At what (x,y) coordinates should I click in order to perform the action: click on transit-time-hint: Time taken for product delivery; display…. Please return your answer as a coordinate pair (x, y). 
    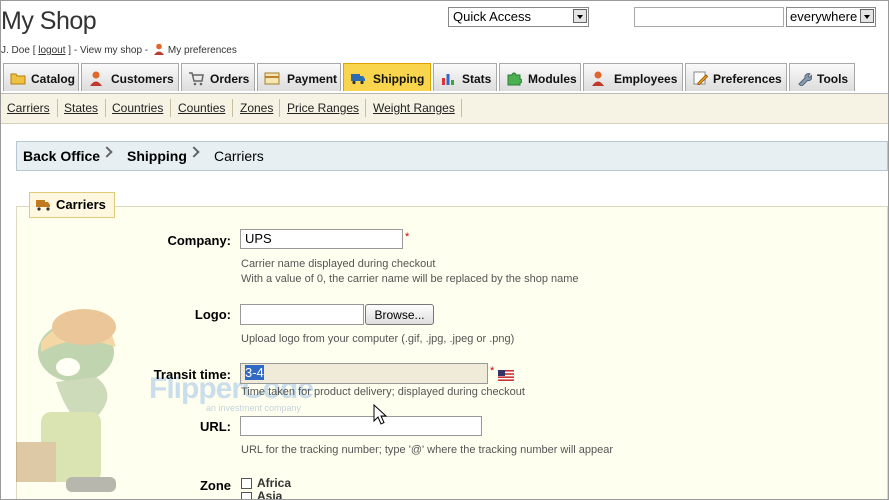
    Looking at the image, I should click on (383, 392).